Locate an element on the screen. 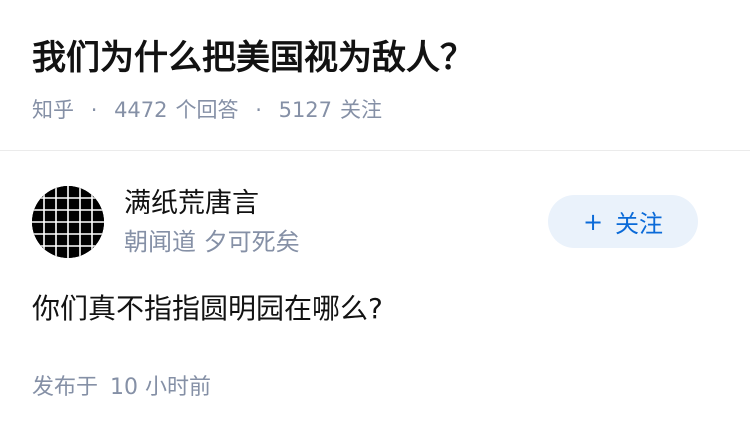 The image size is (750, 438). follower-count-label: 关注 is located at coordinates (361, 110).